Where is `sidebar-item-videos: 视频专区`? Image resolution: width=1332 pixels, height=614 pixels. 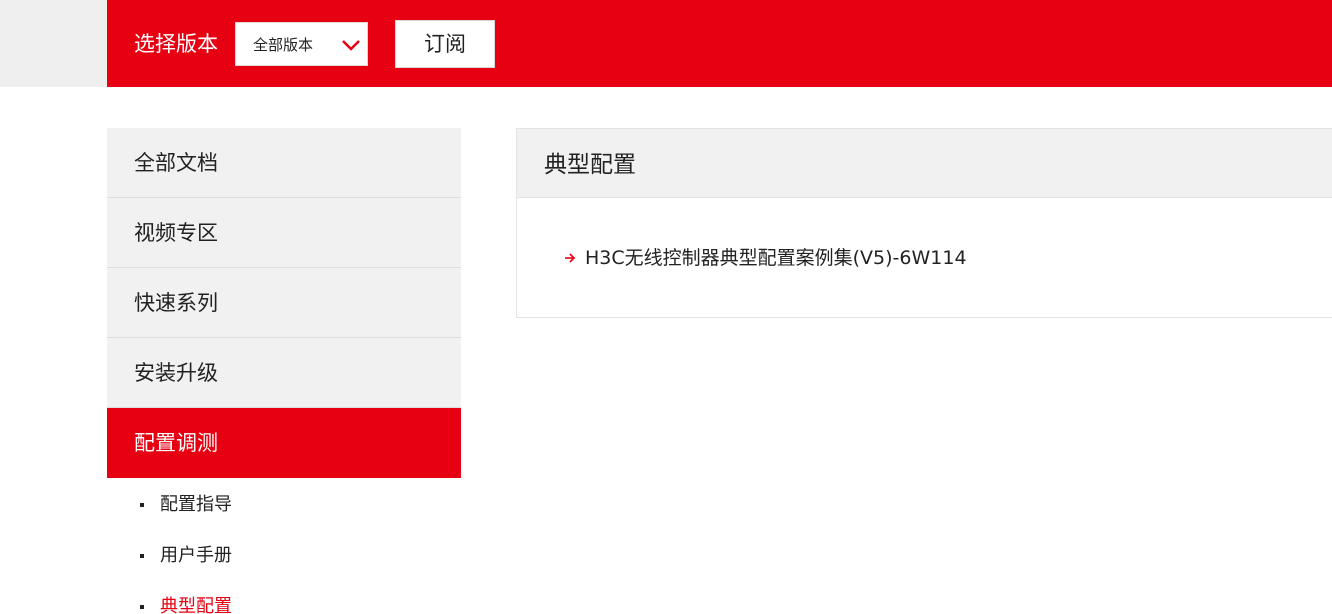 sidebar-item-videos: 视频专区 is located at coordinates (284, 233).